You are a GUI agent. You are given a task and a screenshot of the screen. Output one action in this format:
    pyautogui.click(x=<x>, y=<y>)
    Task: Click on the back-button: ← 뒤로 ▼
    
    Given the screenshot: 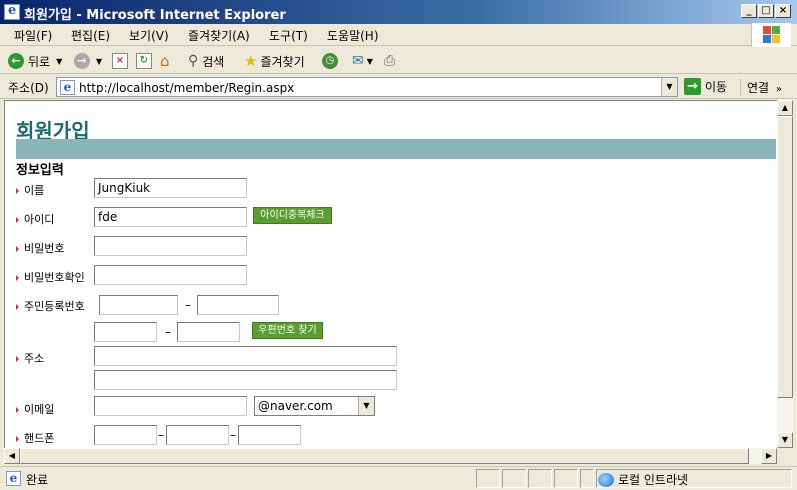 What is the action you would take?
    pyautogui.click(x=35, y=61)
    